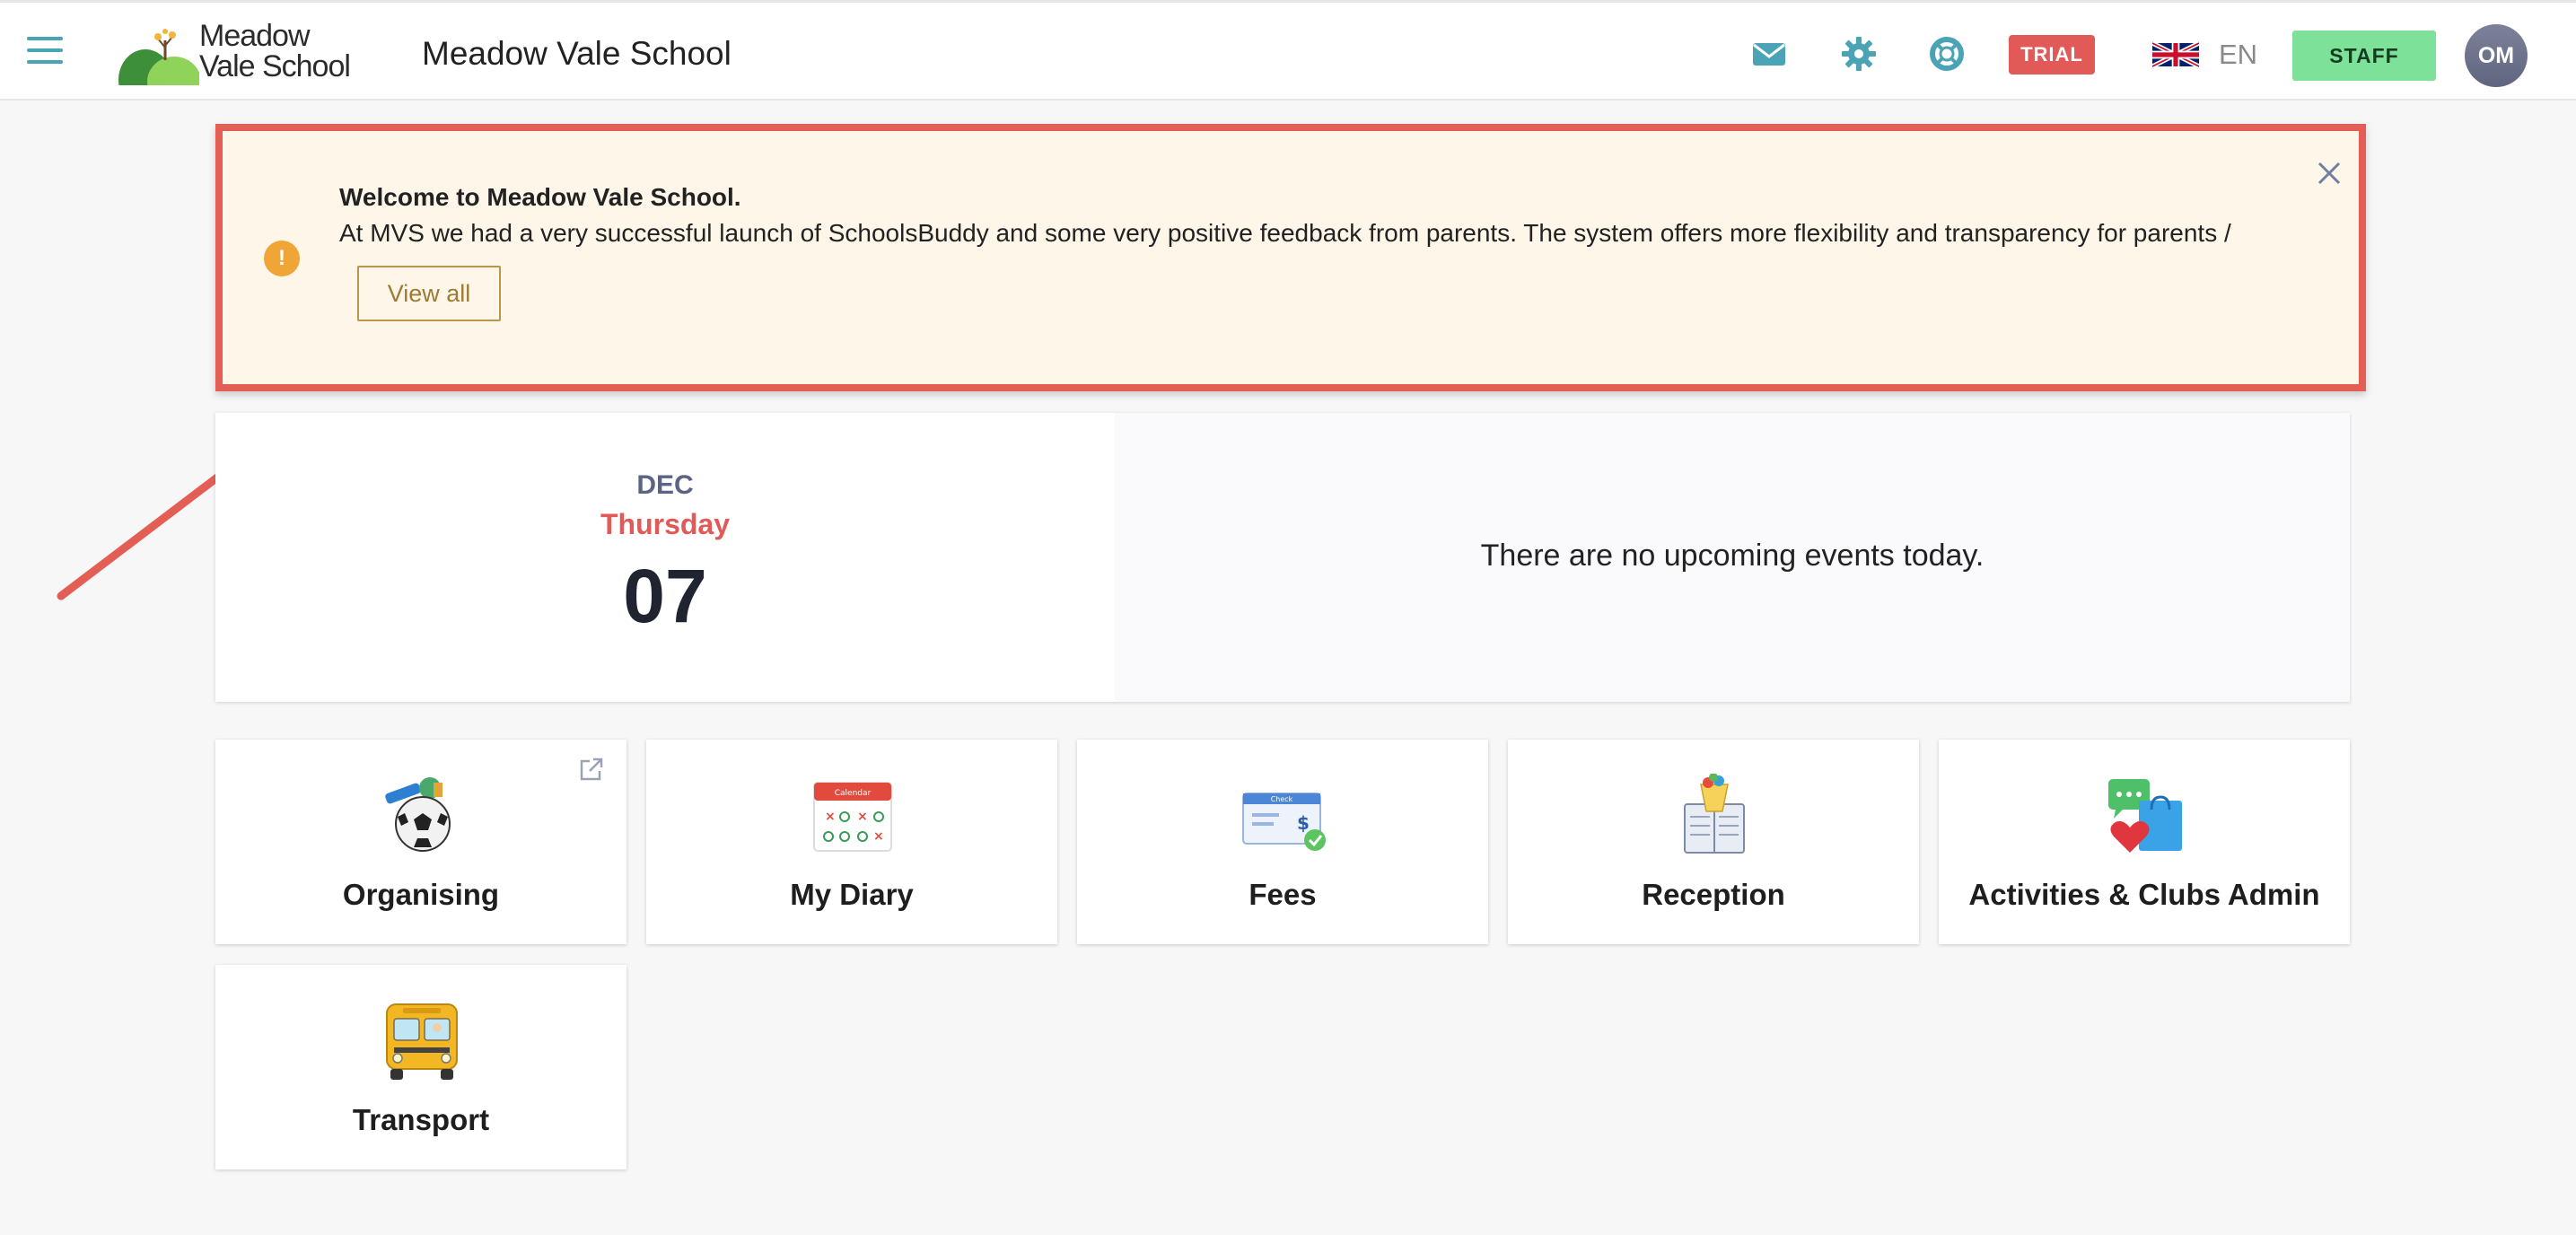  Describe the element at coordinates (2204, 55) in the screenshot. I see `language-selector: EN` at that location.